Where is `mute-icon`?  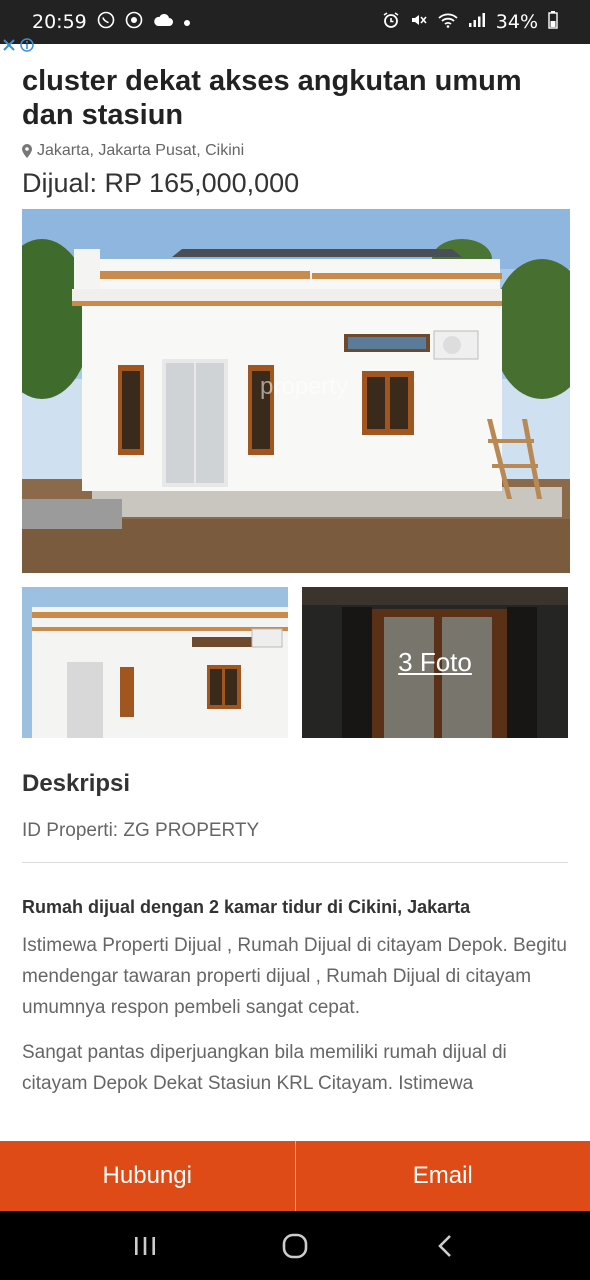 mute-icon is located at coordinates (419, 22).